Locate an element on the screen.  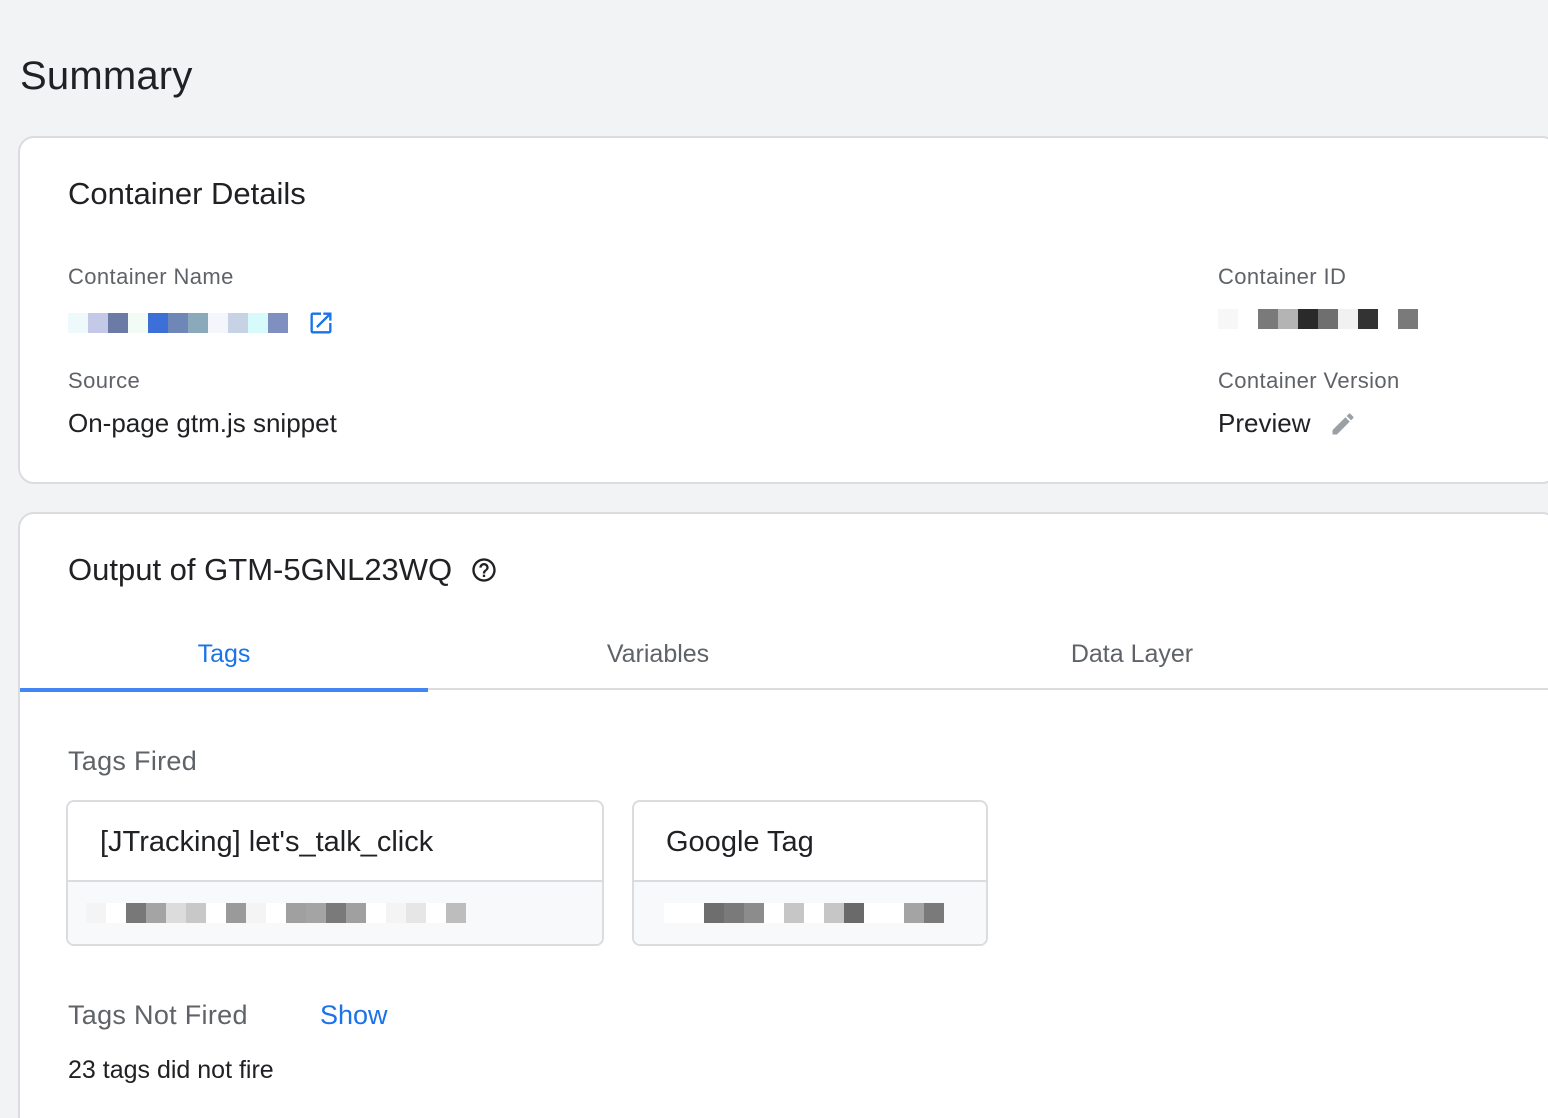
container-id-label: Container ID is located at coordinates (1282, 276).